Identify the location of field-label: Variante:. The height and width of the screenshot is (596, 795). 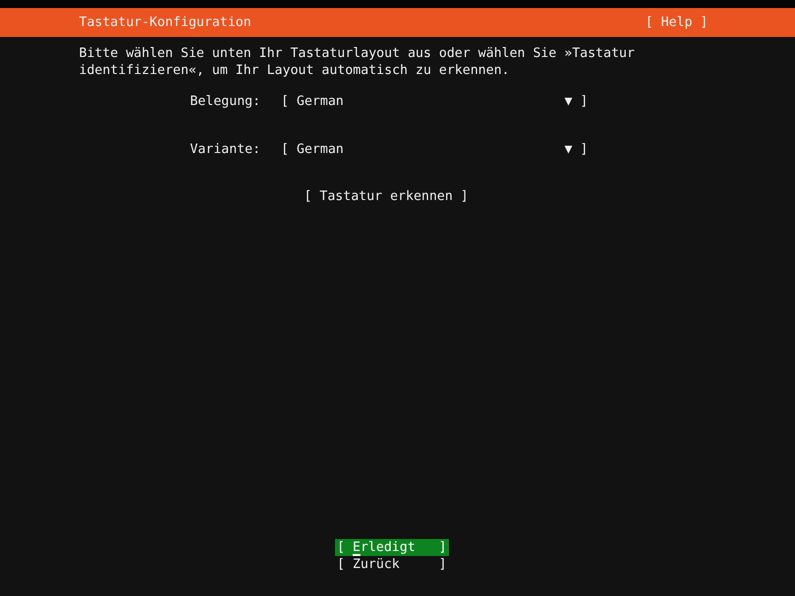
(226, 149).